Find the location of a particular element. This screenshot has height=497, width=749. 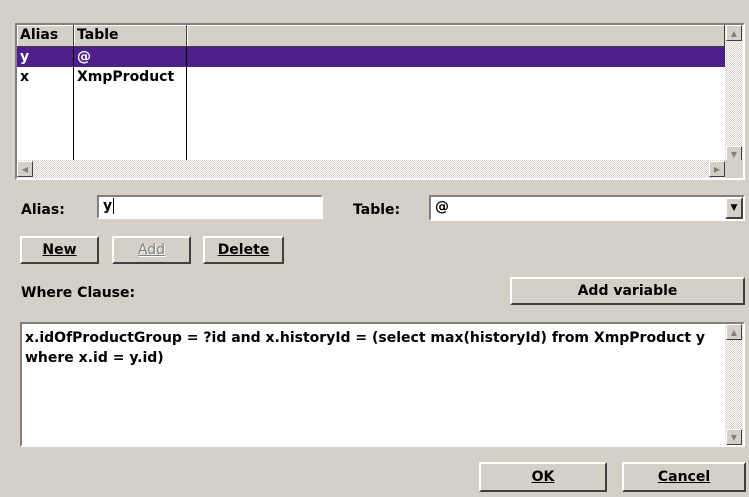

column-header-table: Table is located at coordinates (130, 36).